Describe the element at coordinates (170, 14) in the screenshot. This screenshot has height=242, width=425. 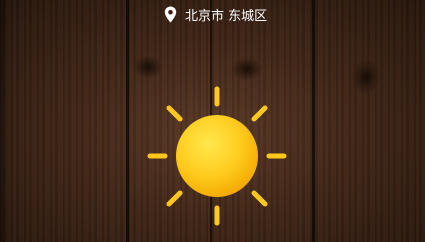
I see `location-pin-icon` at that location.